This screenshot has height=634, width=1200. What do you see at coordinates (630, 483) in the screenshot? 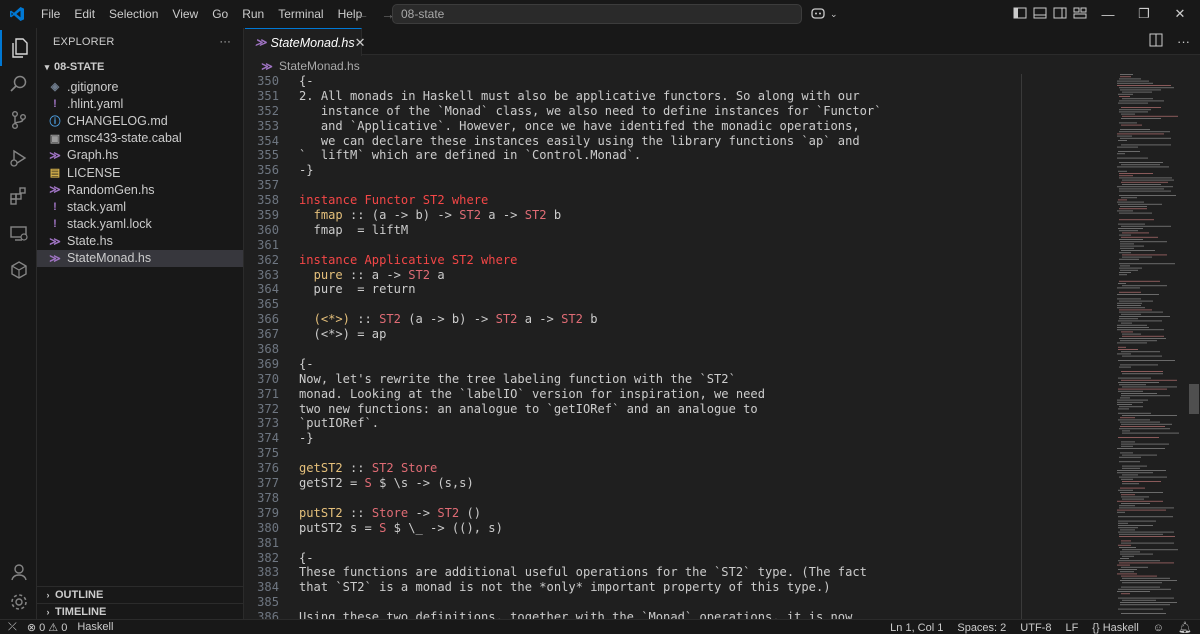
I see `code-line: 377 getST2 = S $ \s -> (s,s)` at bounding box center [630, 483].